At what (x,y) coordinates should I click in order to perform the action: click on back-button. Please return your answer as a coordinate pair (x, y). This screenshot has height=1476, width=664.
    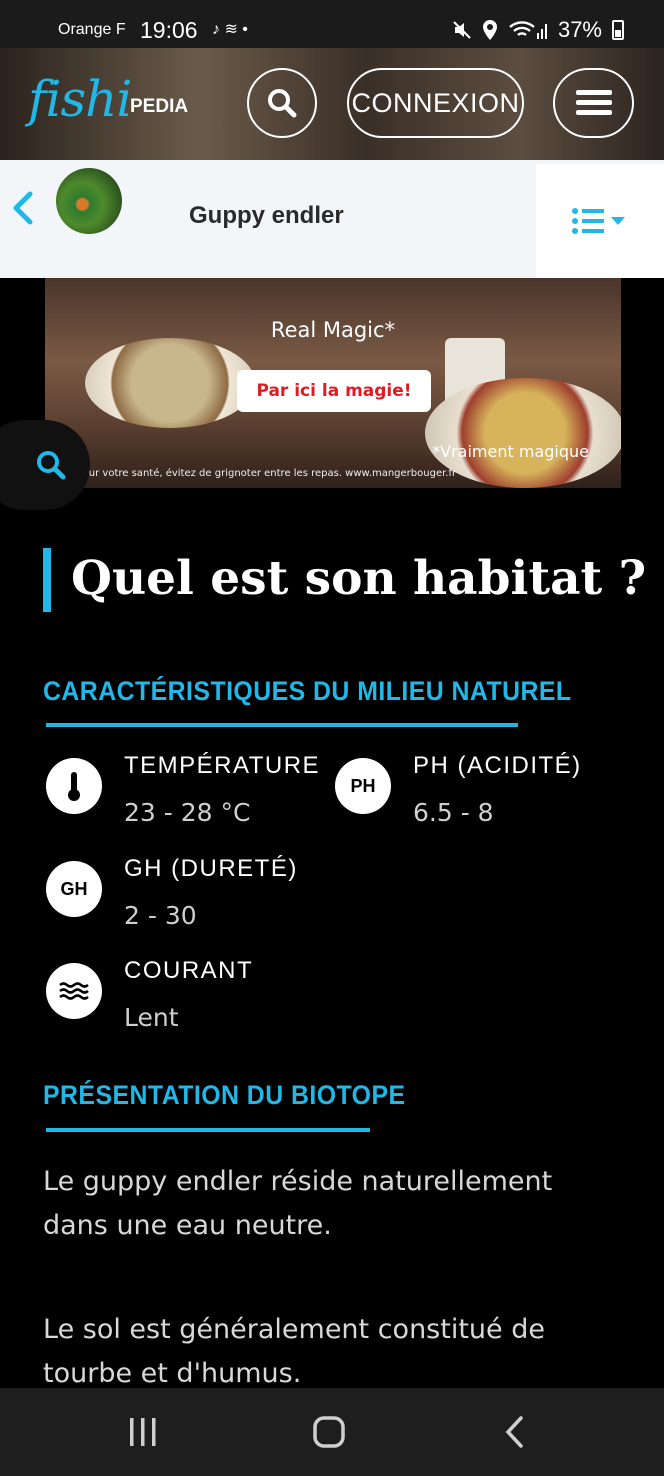
    Looking at the image, I should click on (515, 1432).